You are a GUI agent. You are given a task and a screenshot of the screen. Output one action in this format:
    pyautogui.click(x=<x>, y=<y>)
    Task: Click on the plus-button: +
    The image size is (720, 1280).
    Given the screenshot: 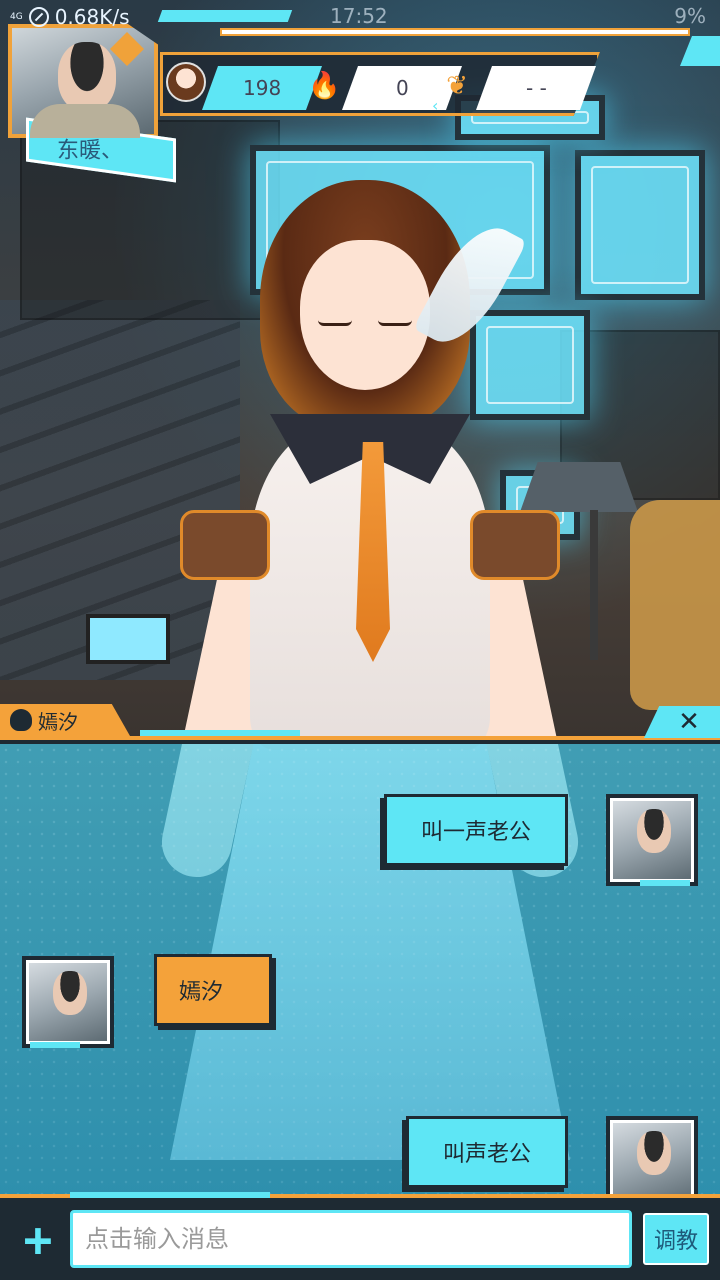 What is the action you would take?
    pyautogui.click(x=38, y=1240)
    